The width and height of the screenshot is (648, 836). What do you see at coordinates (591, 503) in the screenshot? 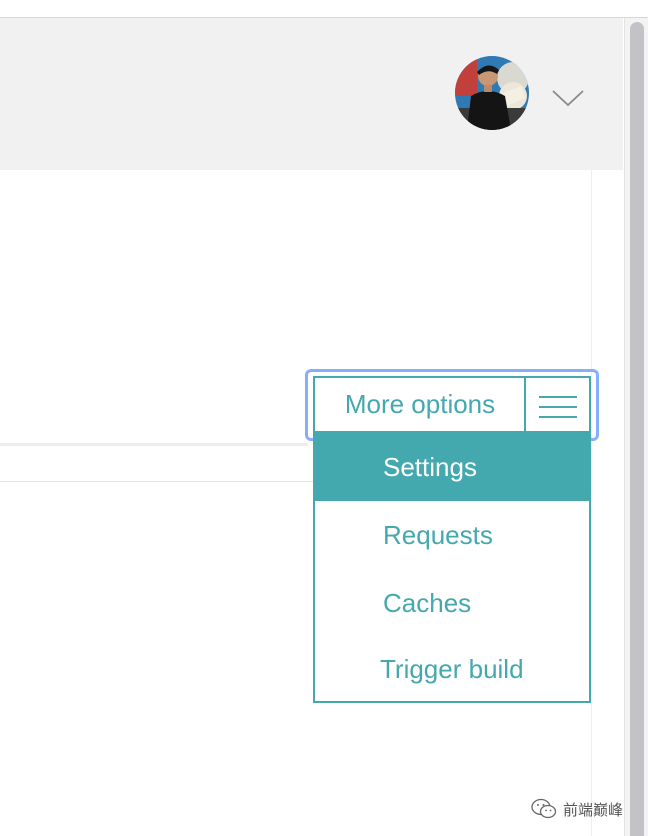
I see `content-divider-vertical` at bounding box center [591, 503].